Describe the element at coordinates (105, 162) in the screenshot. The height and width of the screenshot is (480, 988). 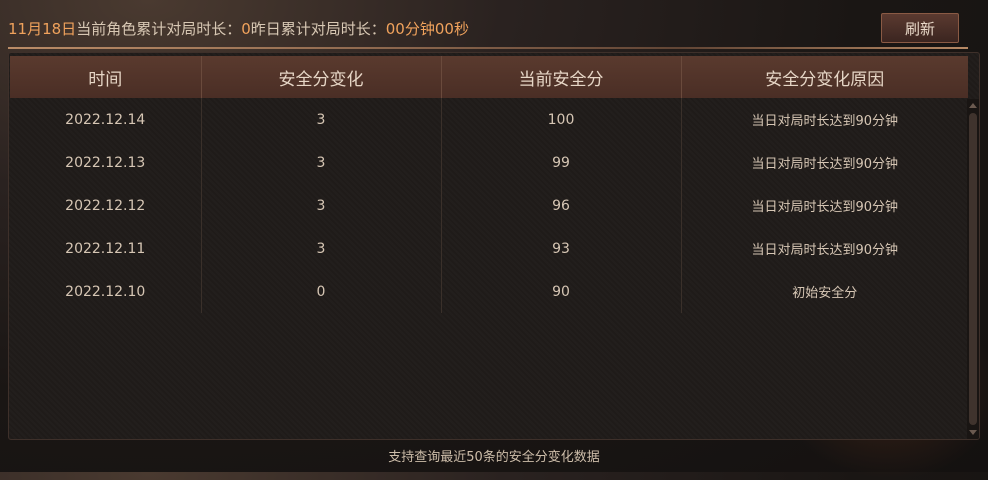
I see `cell-time: 2022.12.13` at that location.